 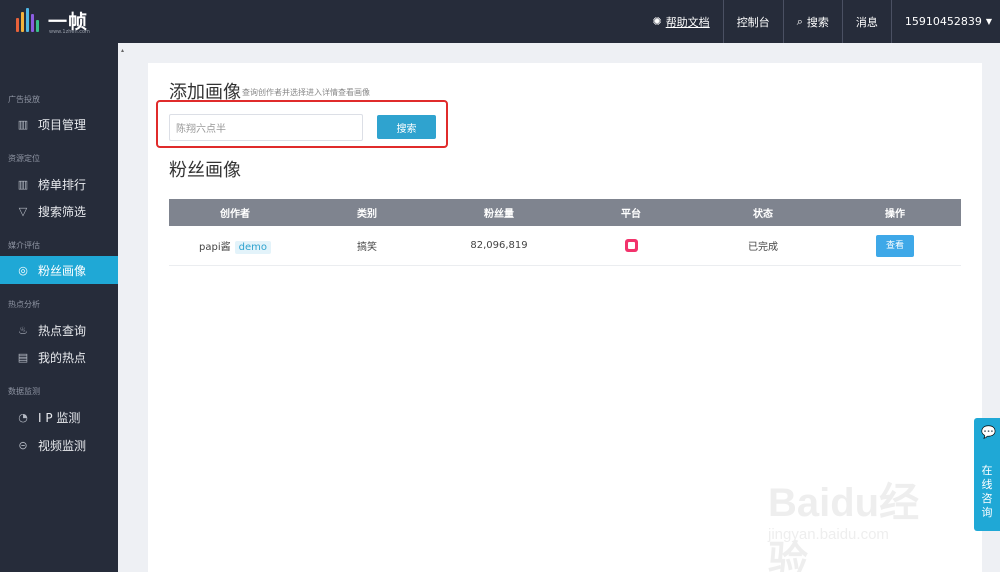 I want to click on sidebar-item-ip-monitoring: ◔ I P 监测, so click(x=59, y=417).